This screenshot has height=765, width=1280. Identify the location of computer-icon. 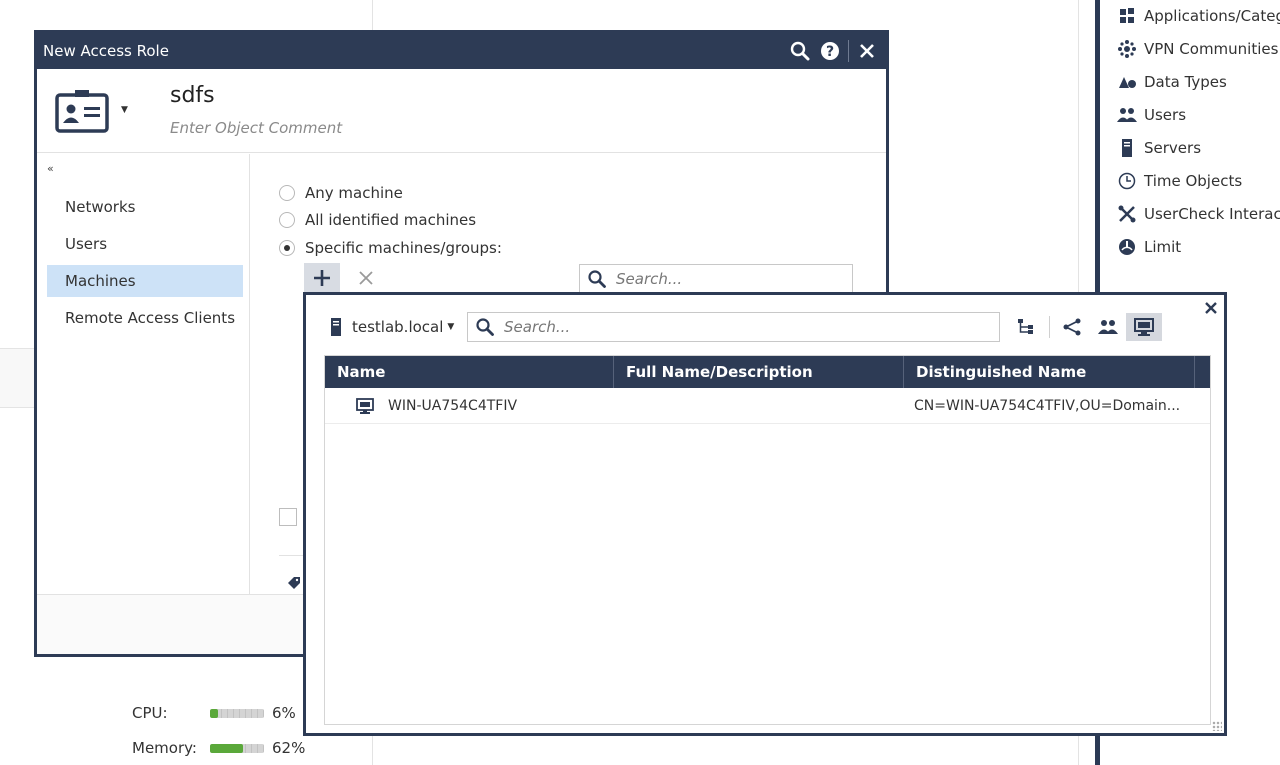
(365, 406).